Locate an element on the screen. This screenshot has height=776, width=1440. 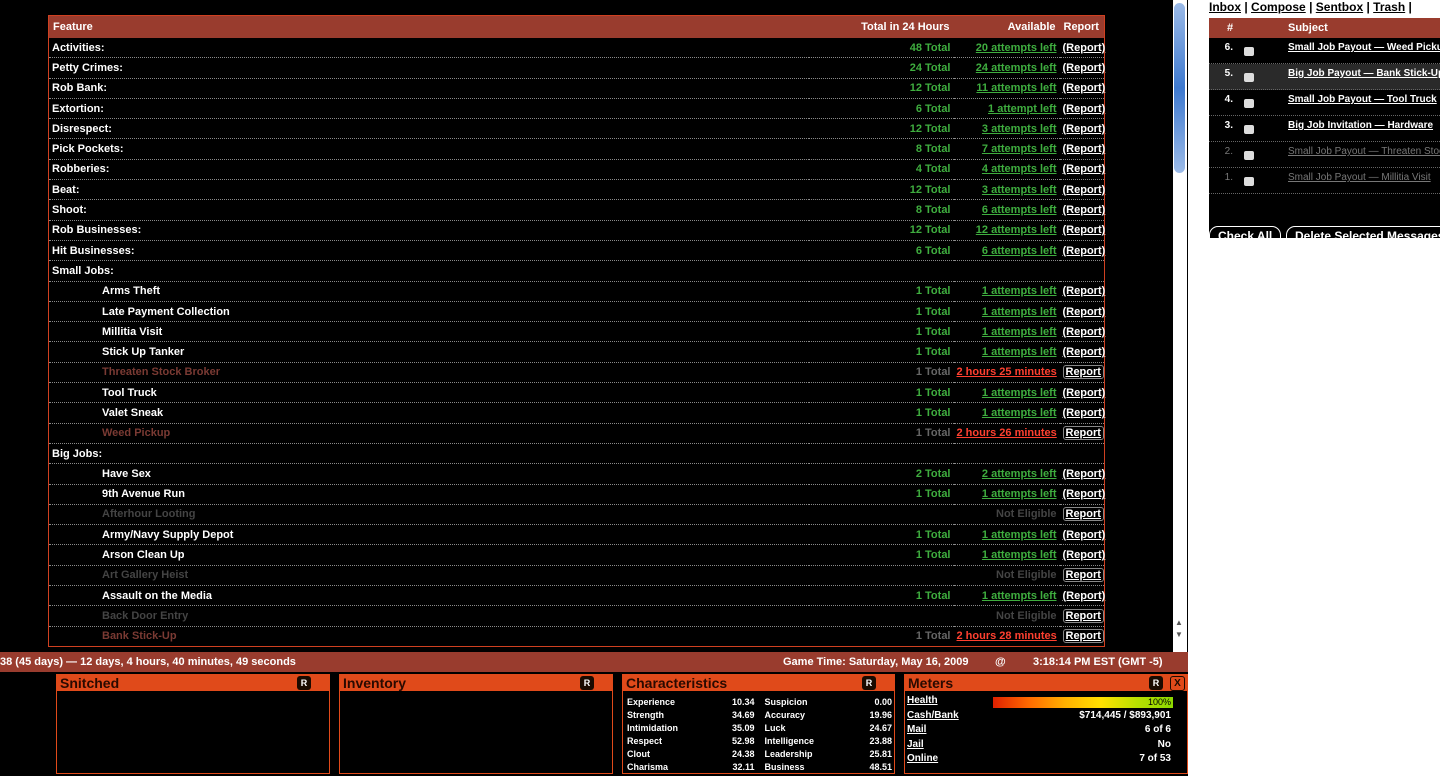
feature-available: 4 attempts left is located at coordinates (1006, 170).